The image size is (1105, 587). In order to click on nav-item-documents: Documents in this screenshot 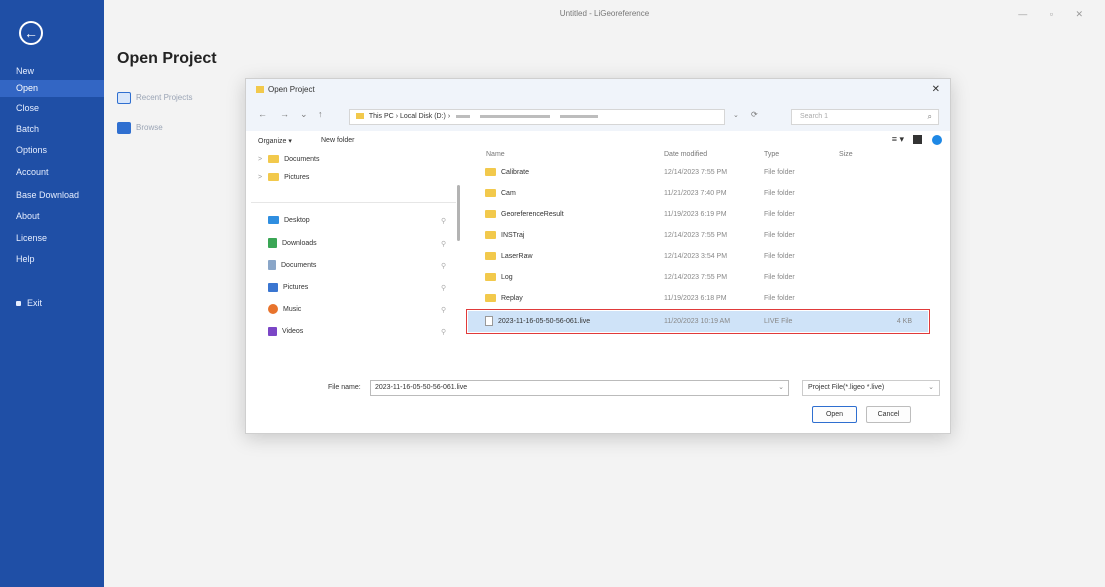, I will do `click(292, 266)`.